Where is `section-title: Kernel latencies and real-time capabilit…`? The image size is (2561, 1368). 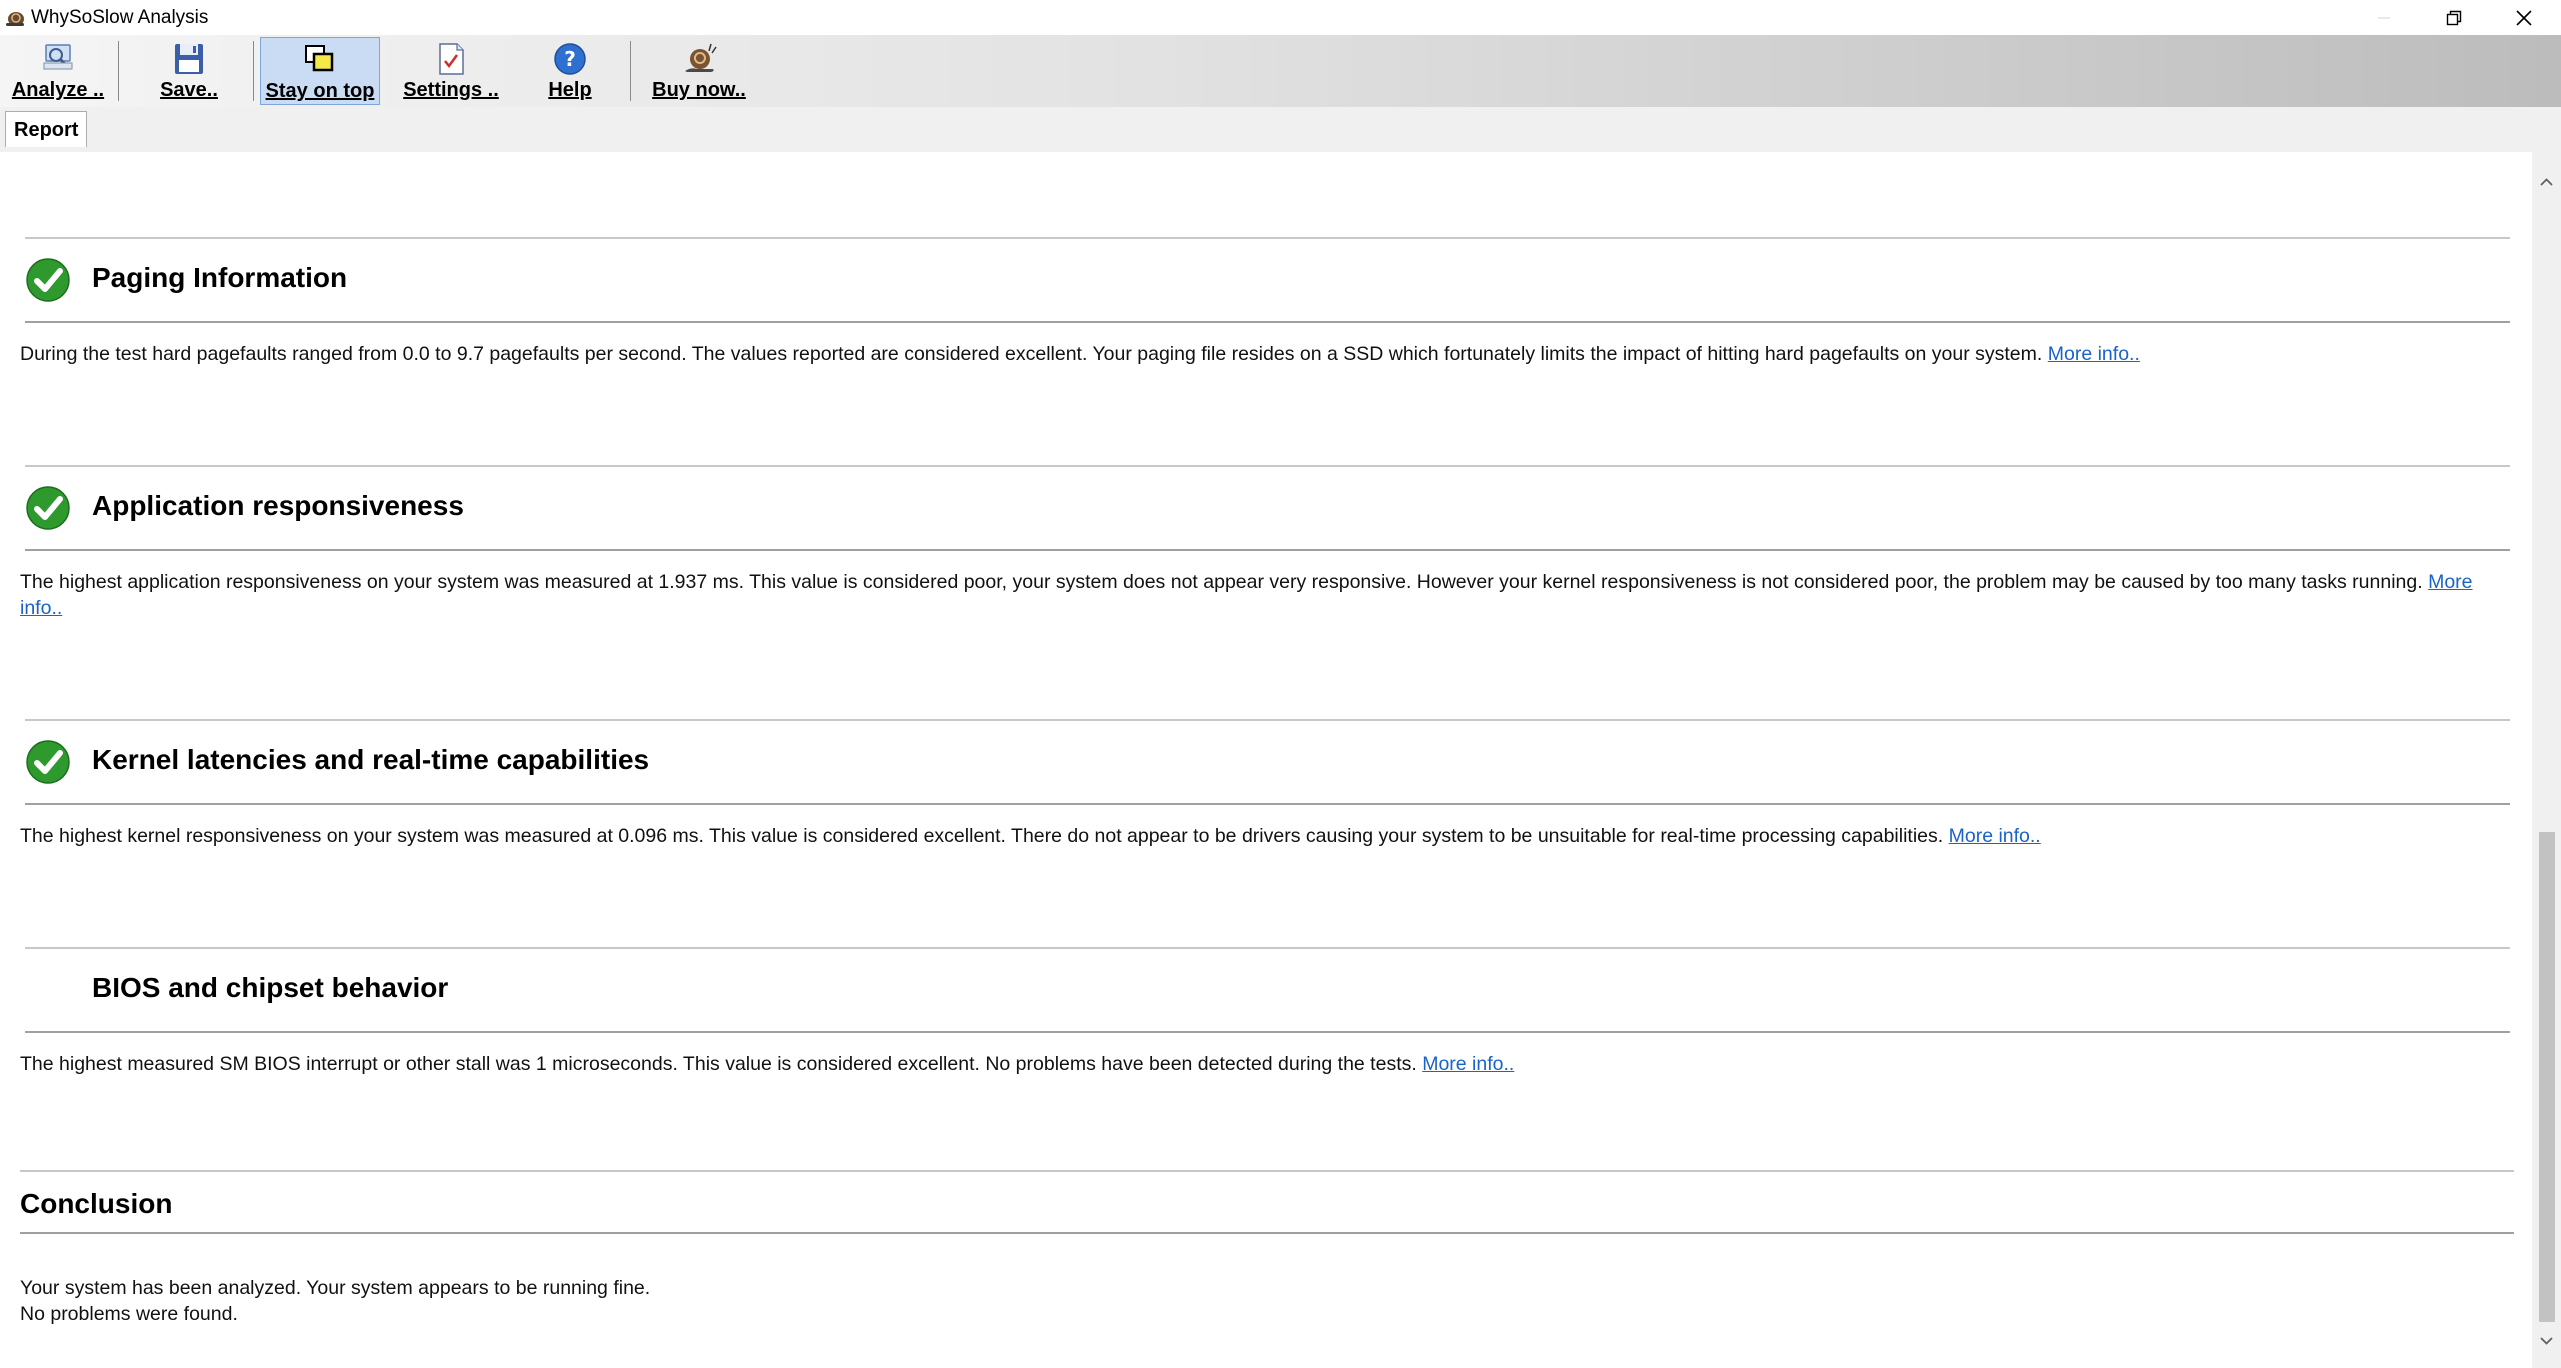
section-title: Kernel latencies and real-time capabilit… is located at coordinates (371, 759).